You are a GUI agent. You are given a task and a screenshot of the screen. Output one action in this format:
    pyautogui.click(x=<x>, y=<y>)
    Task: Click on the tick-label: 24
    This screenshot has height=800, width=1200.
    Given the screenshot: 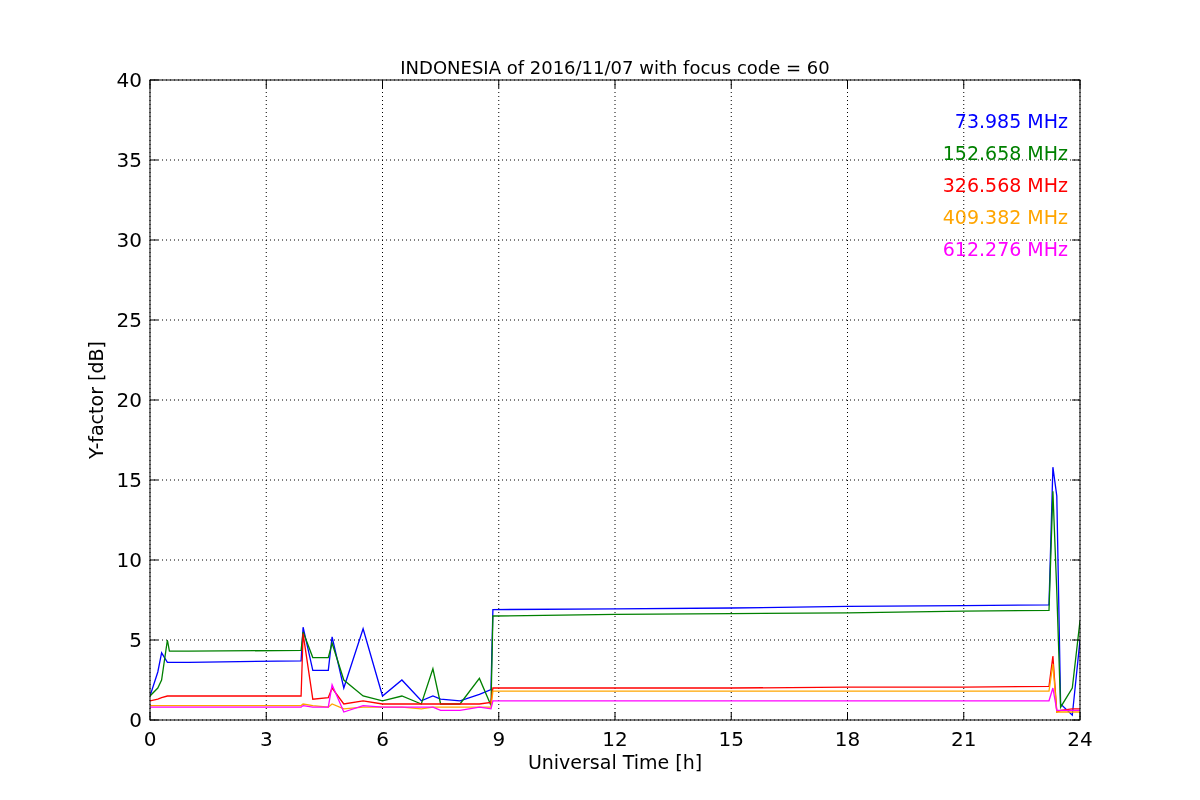 What is the action you would take?
    pyautogui.click(x=1080, y=739)
    